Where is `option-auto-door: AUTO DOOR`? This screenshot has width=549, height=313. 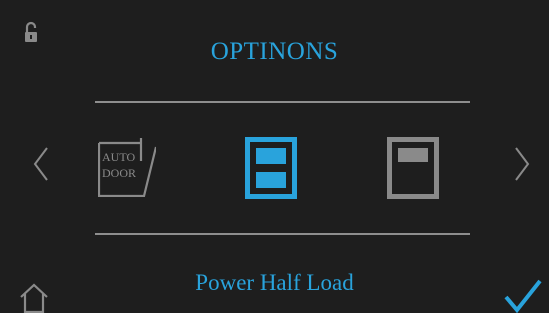
option-auto-door: AUTO DOOR is located at coordinates (127, 167).